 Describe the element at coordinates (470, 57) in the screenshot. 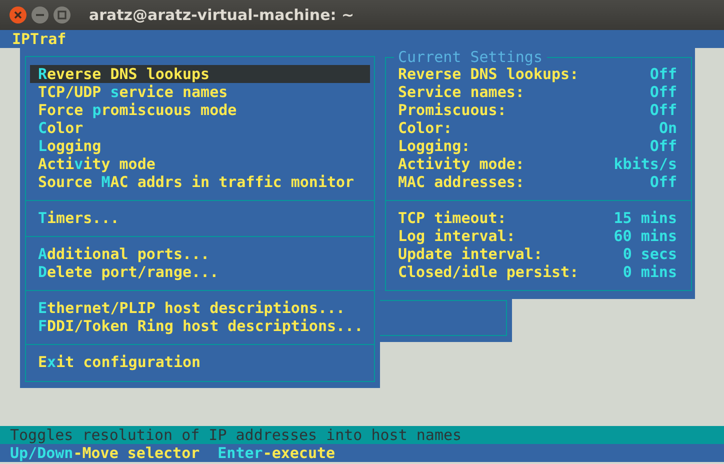

I see `settings-title: Current Settings` at that location.